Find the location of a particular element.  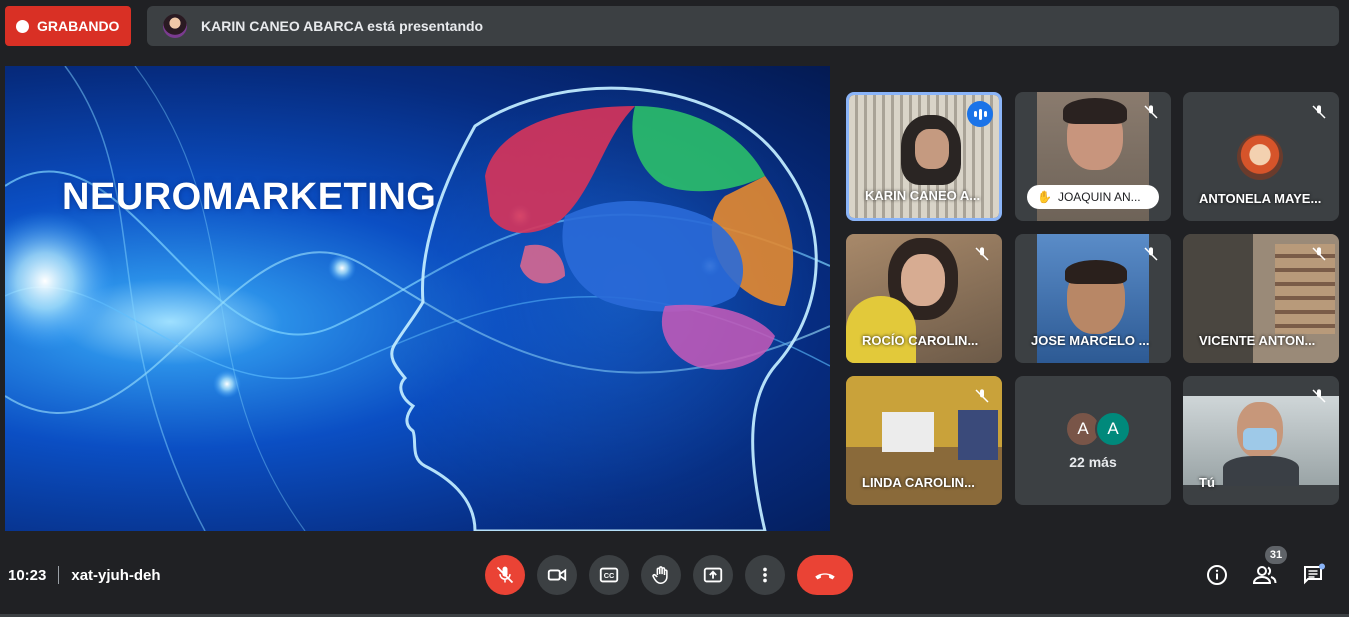

more-participants-count: 22 más is located at coordinates (1093, 462).